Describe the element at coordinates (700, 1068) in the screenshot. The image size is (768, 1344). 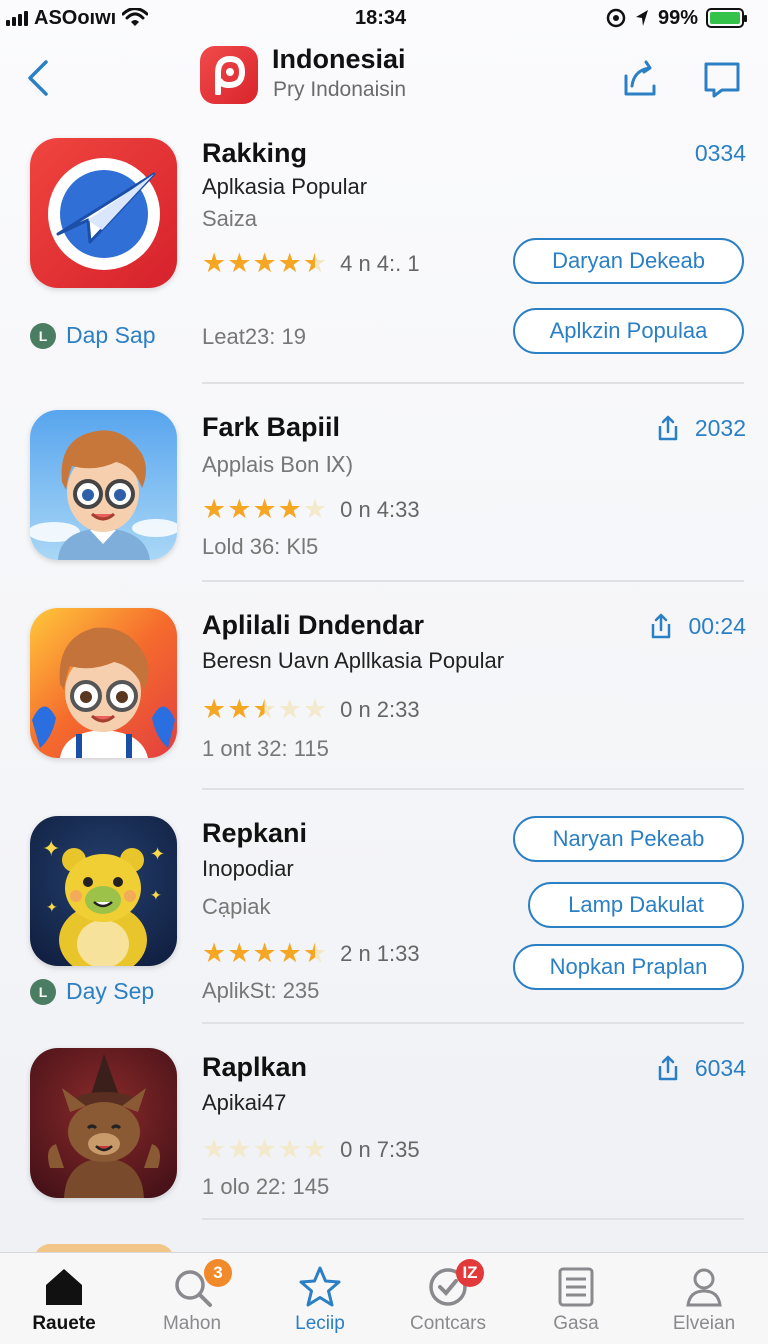
I see `app-count: 6034` at that location.